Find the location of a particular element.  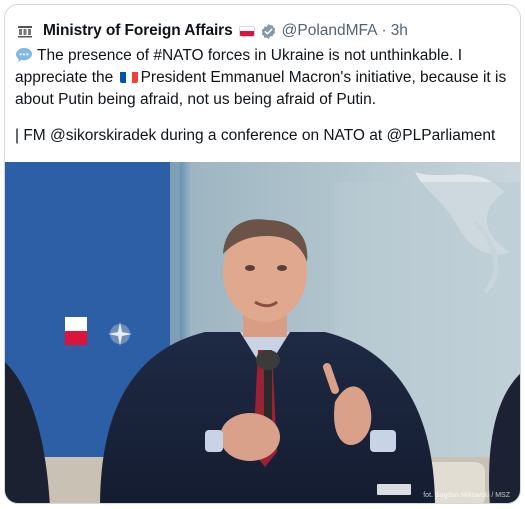

speech-bubble-icon is located at coordinates (24, 55).